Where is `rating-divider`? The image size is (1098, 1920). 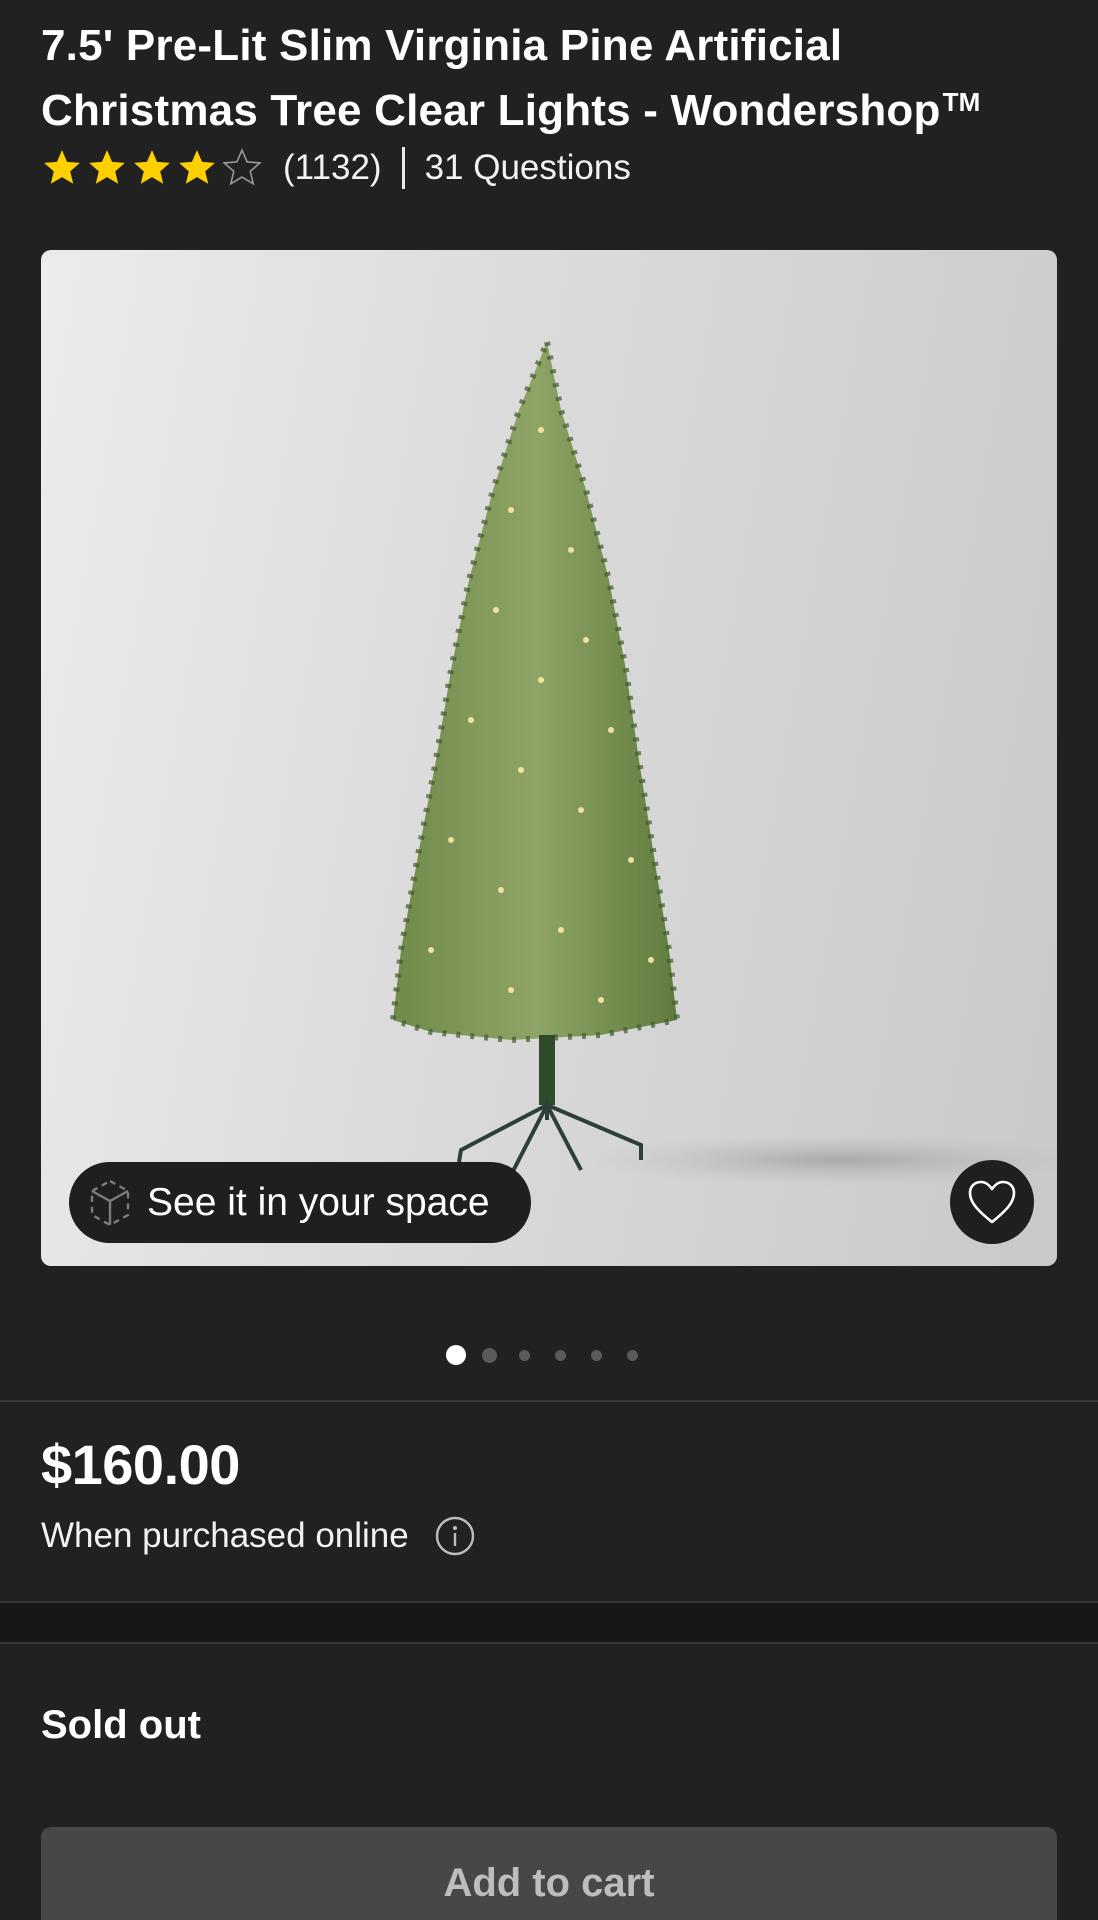
rating-divider is located at coordinates (403, 168).